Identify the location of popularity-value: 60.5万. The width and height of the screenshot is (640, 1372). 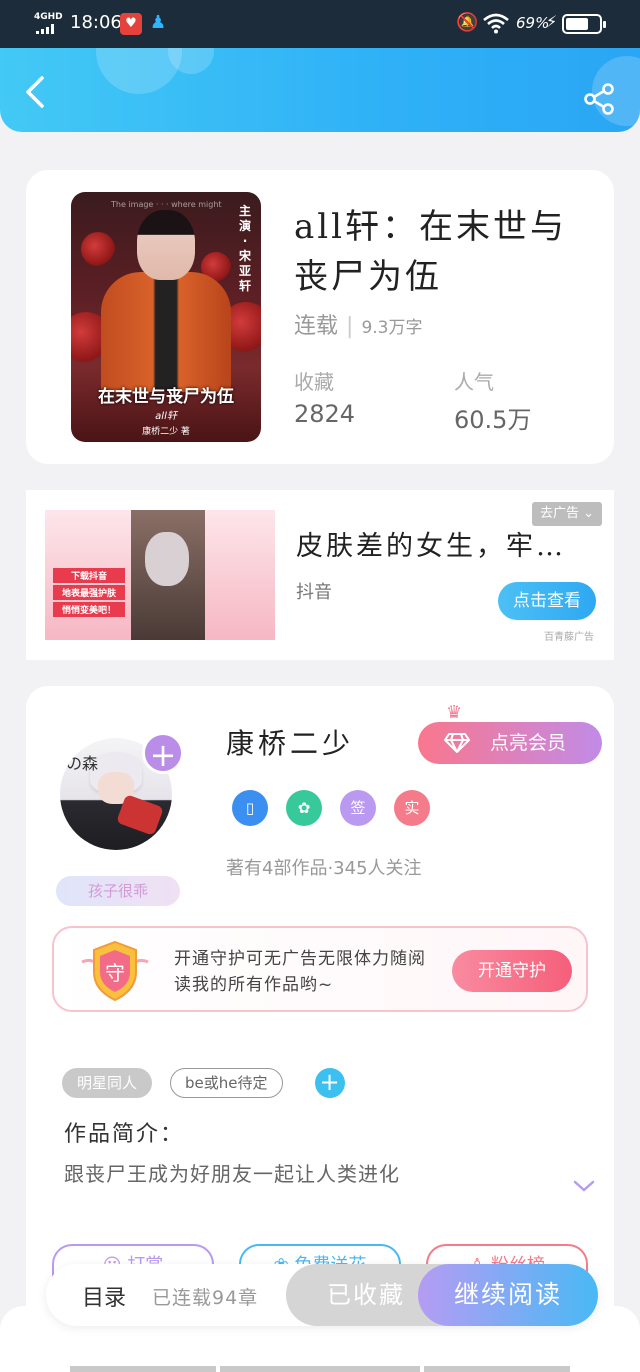
(493, 420).